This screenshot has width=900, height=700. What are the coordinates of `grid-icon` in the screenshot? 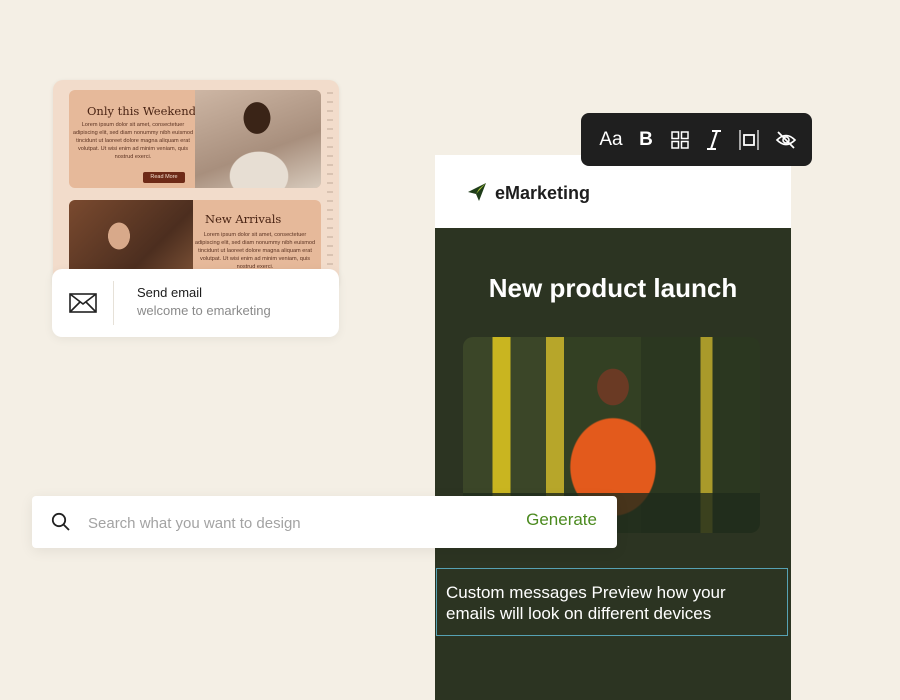 It's located at (680, 140).